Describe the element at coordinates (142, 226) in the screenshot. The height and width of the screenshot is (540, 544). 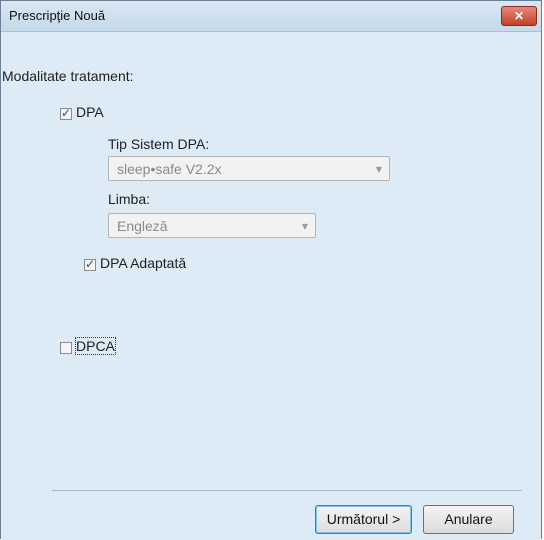
I see `language-value: Engleză` at that location.